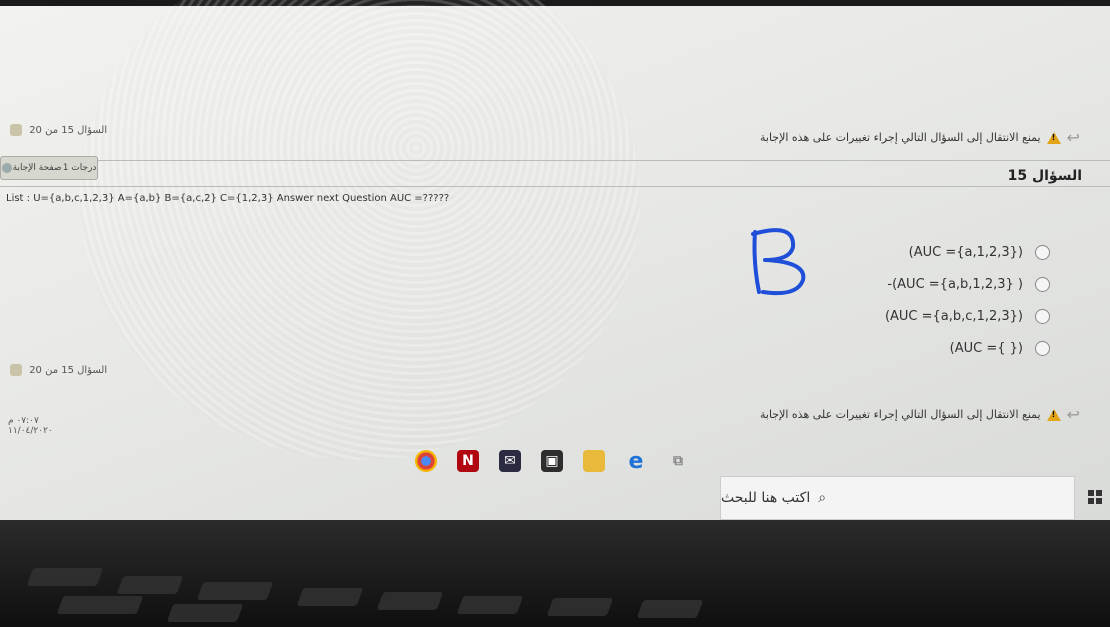  Describe the element at coordinates (555, 373) in the screenshot. I see `nav-row-bottom: السؤال 15 من 20` at that location.